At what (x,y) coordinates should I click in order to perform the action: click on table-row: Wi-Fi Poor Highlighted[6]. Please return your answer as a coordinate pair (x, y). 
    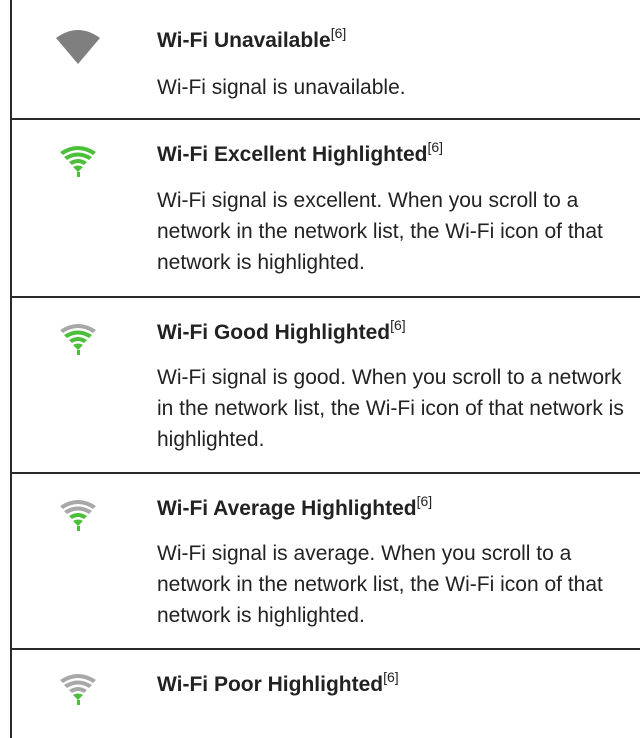
    Looking at the image, I should click on (326, 694).